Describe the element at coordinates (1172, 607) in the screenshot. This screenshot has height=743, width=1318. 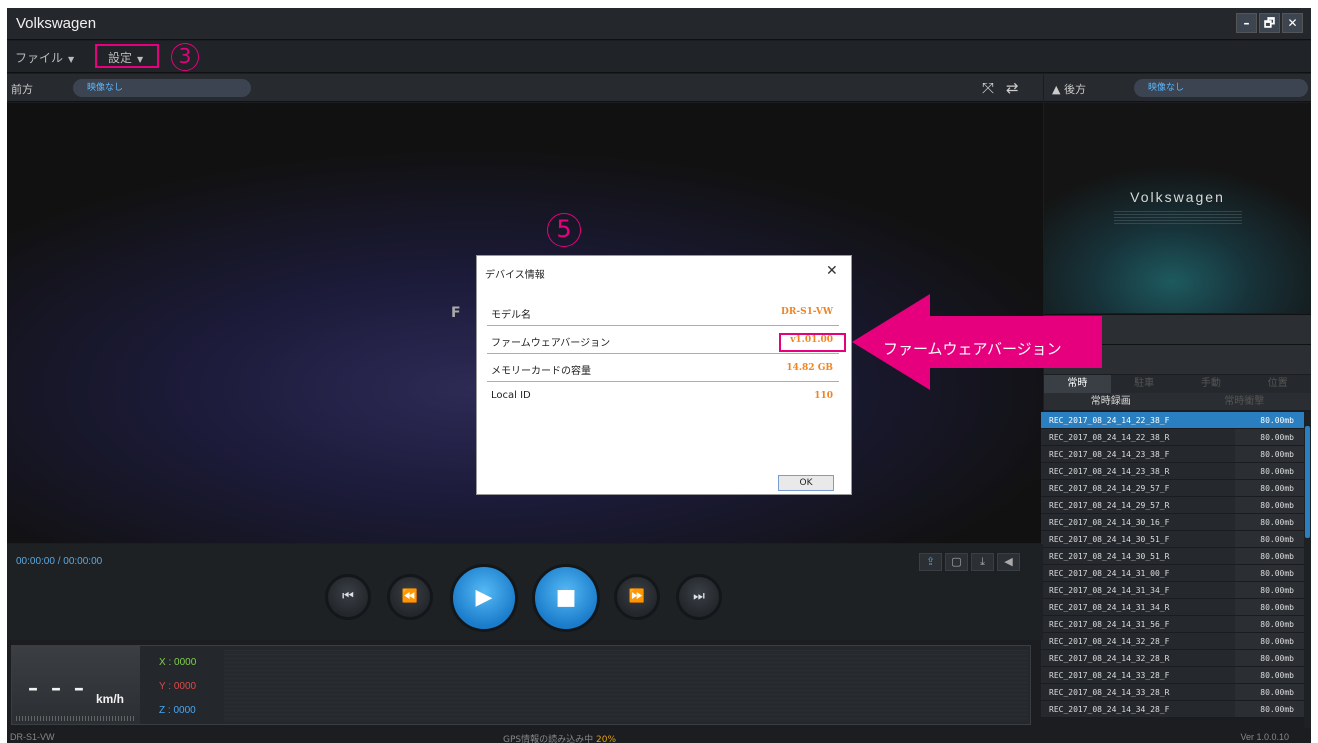
I see `file-row: REC_2017_08_24_14_31_34_R 80.00mb` at that location.